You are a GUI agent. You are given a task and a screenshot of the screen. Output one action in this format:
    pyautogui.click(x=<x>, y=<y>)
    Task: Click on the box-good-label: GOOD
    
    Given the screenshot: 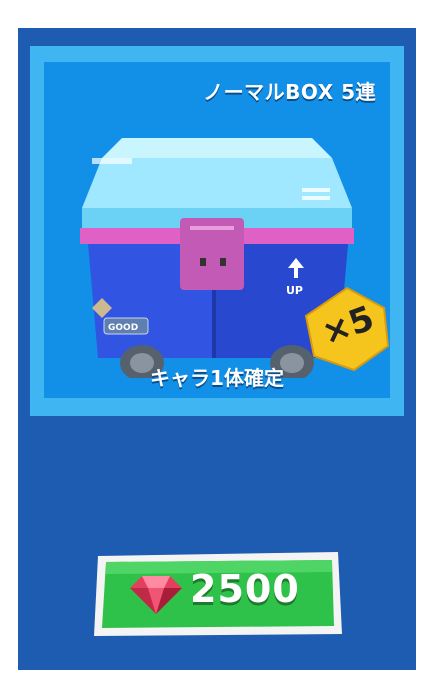 What is the action you would take?
    pyautogui.click(x=123, y=328)
    